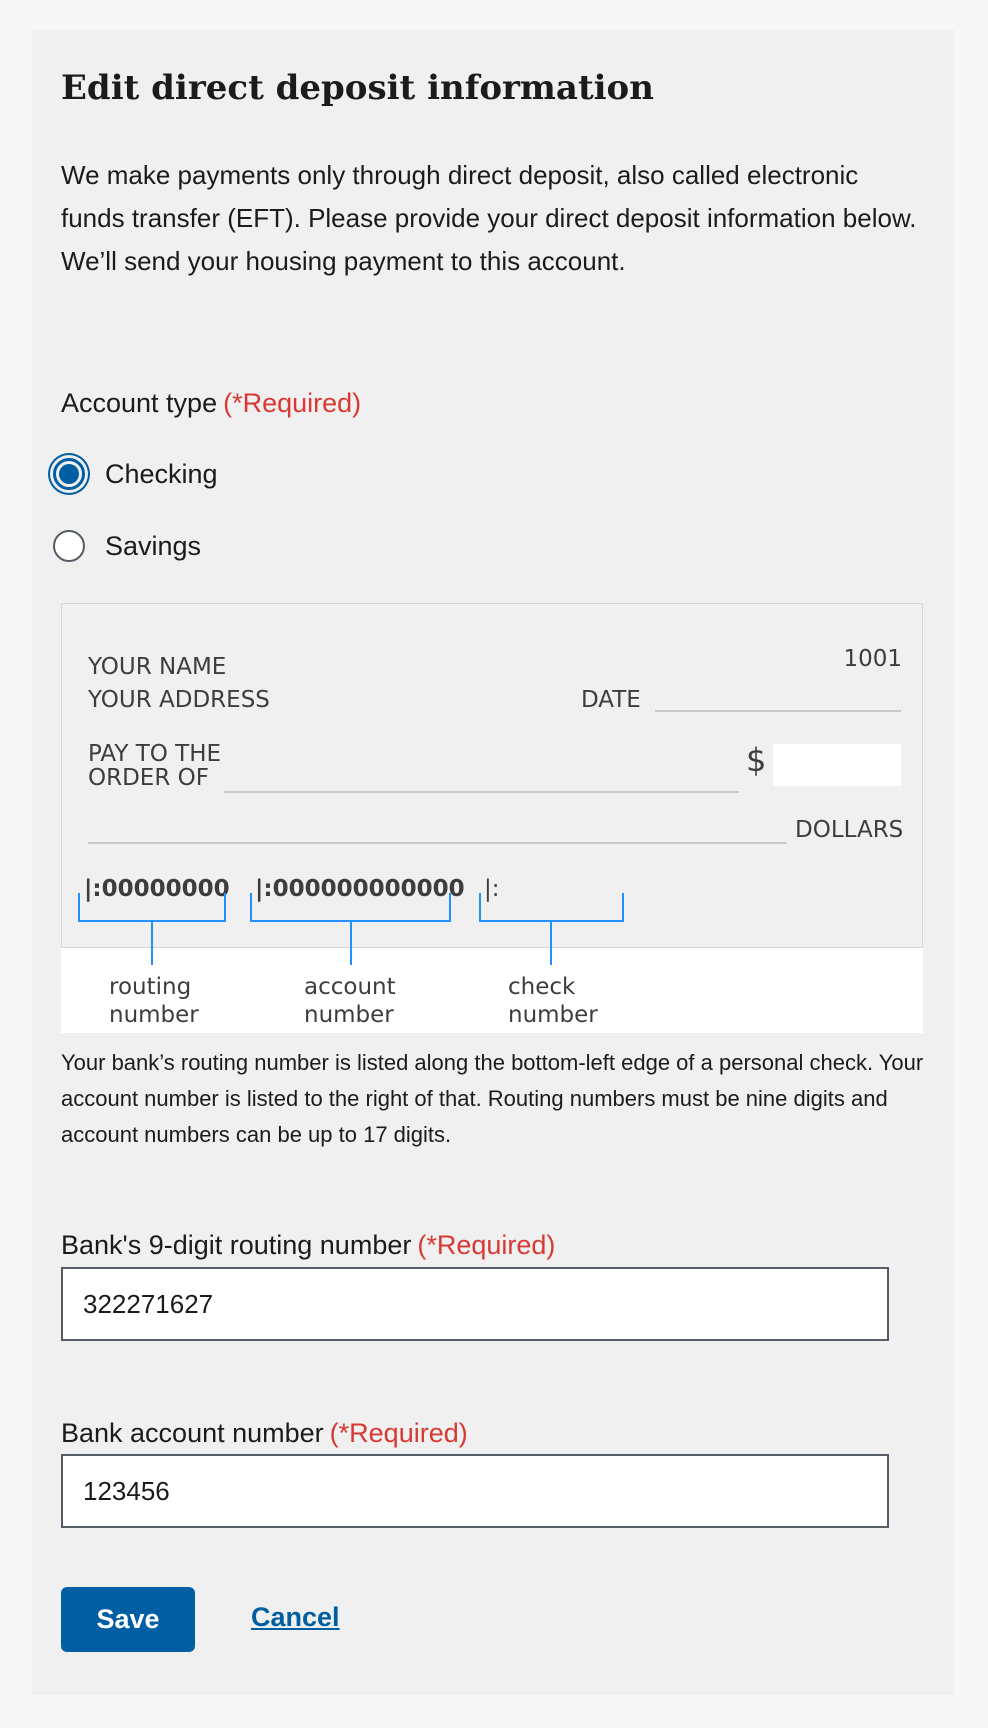  Describe the element at coordinates (350, 987) in the screenshot. I see `account-caption-1: account` at that location.